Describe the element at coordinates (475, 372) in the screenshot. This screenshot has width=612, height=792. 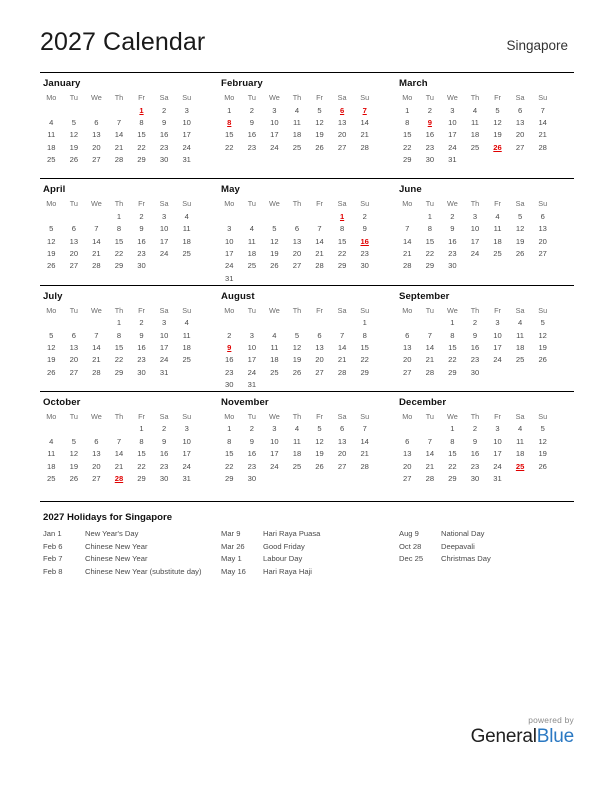
I see `day-cell: 30` at that location.